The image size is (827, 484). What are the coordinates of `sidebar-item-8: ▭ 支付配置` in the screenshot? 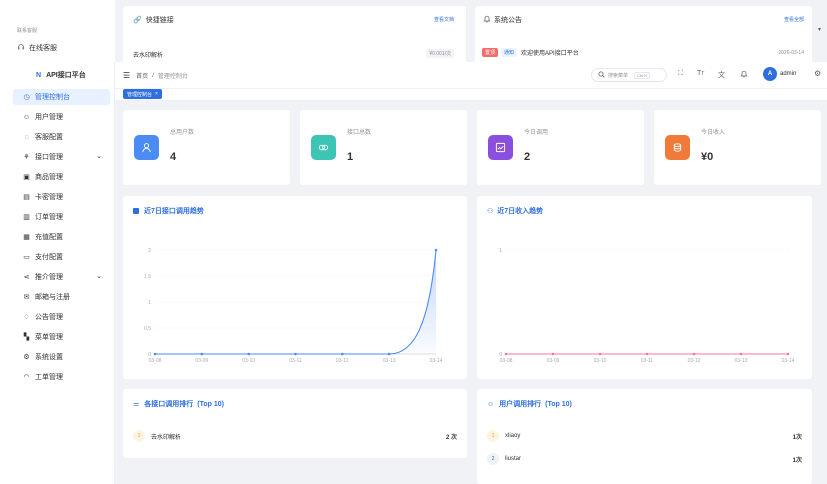 It's located at (61, 257).